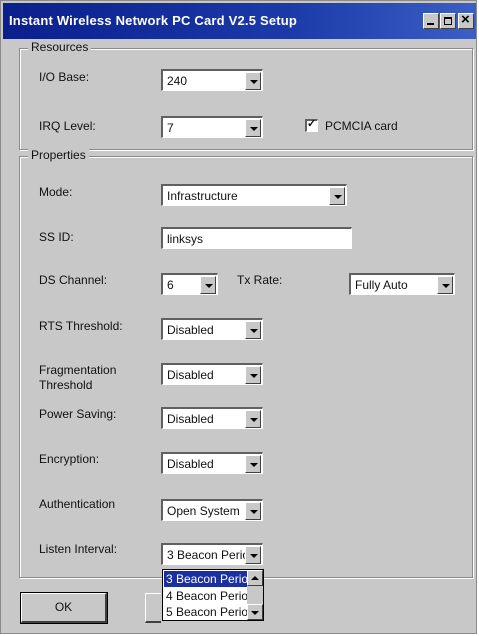  Describe the element at coordinates (260, 280) in the screenshot. I see `tx-rate-label: Tx Rate:` at that location.